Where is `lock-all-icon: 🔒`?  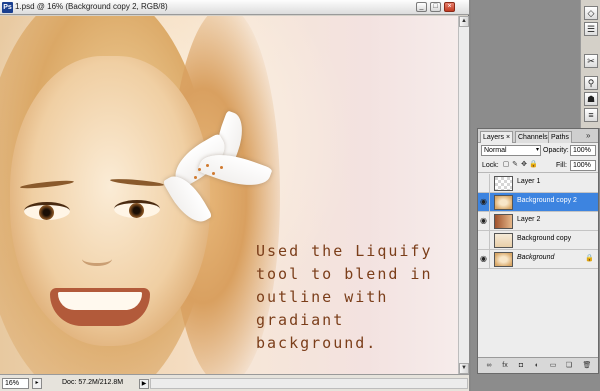
lock-all-icon: 🔒 is located at coordinates (533, 164).